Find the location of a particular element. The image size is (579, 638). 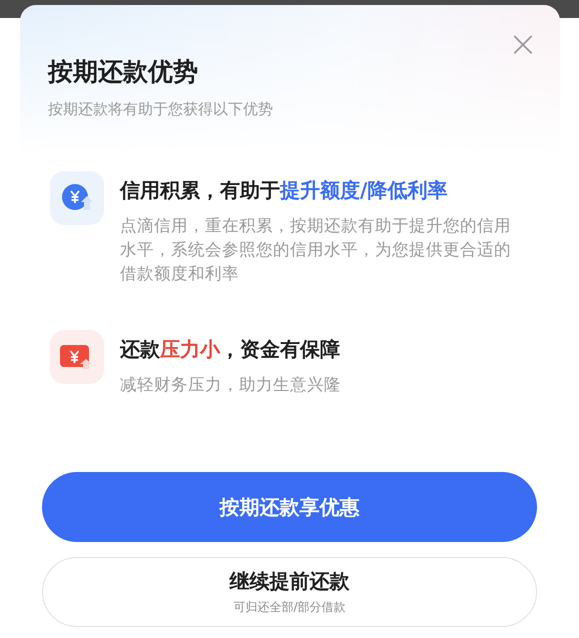

primary-button: 按期还款享优惠 is located at coordinates (289, 507).